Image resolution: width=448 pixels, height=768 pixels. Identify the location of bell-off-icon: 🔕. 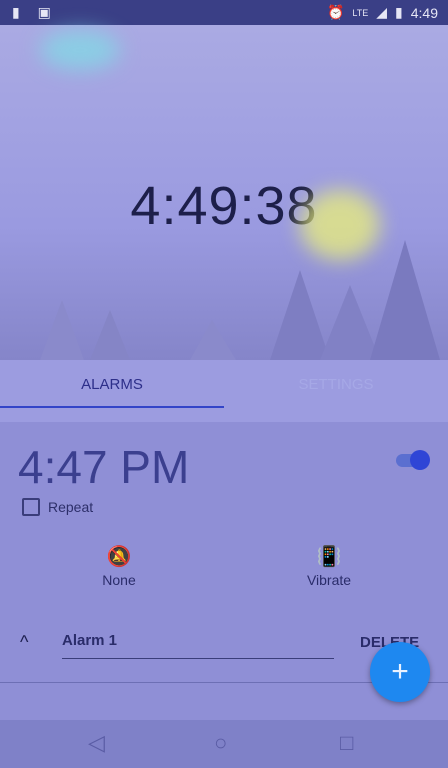
(119, 557).